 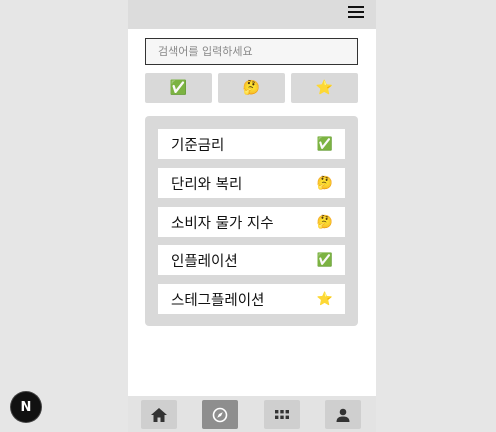 I want to click on list-item: 인플레이션 ✅, so click(x=251, y=260).